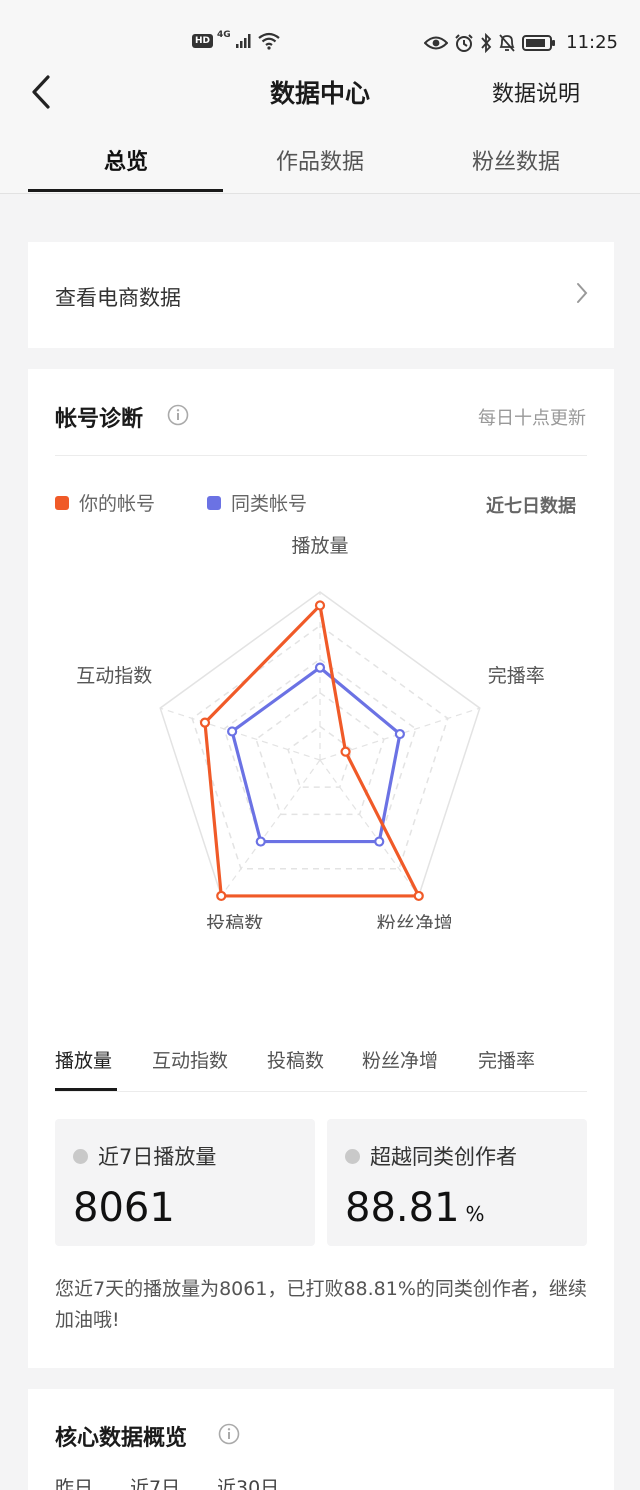 The height and width of the screenshot is (1490, 640). Describe the element at coordinates (539, 42) in the screenshot. I see `battery-icon` at that location.